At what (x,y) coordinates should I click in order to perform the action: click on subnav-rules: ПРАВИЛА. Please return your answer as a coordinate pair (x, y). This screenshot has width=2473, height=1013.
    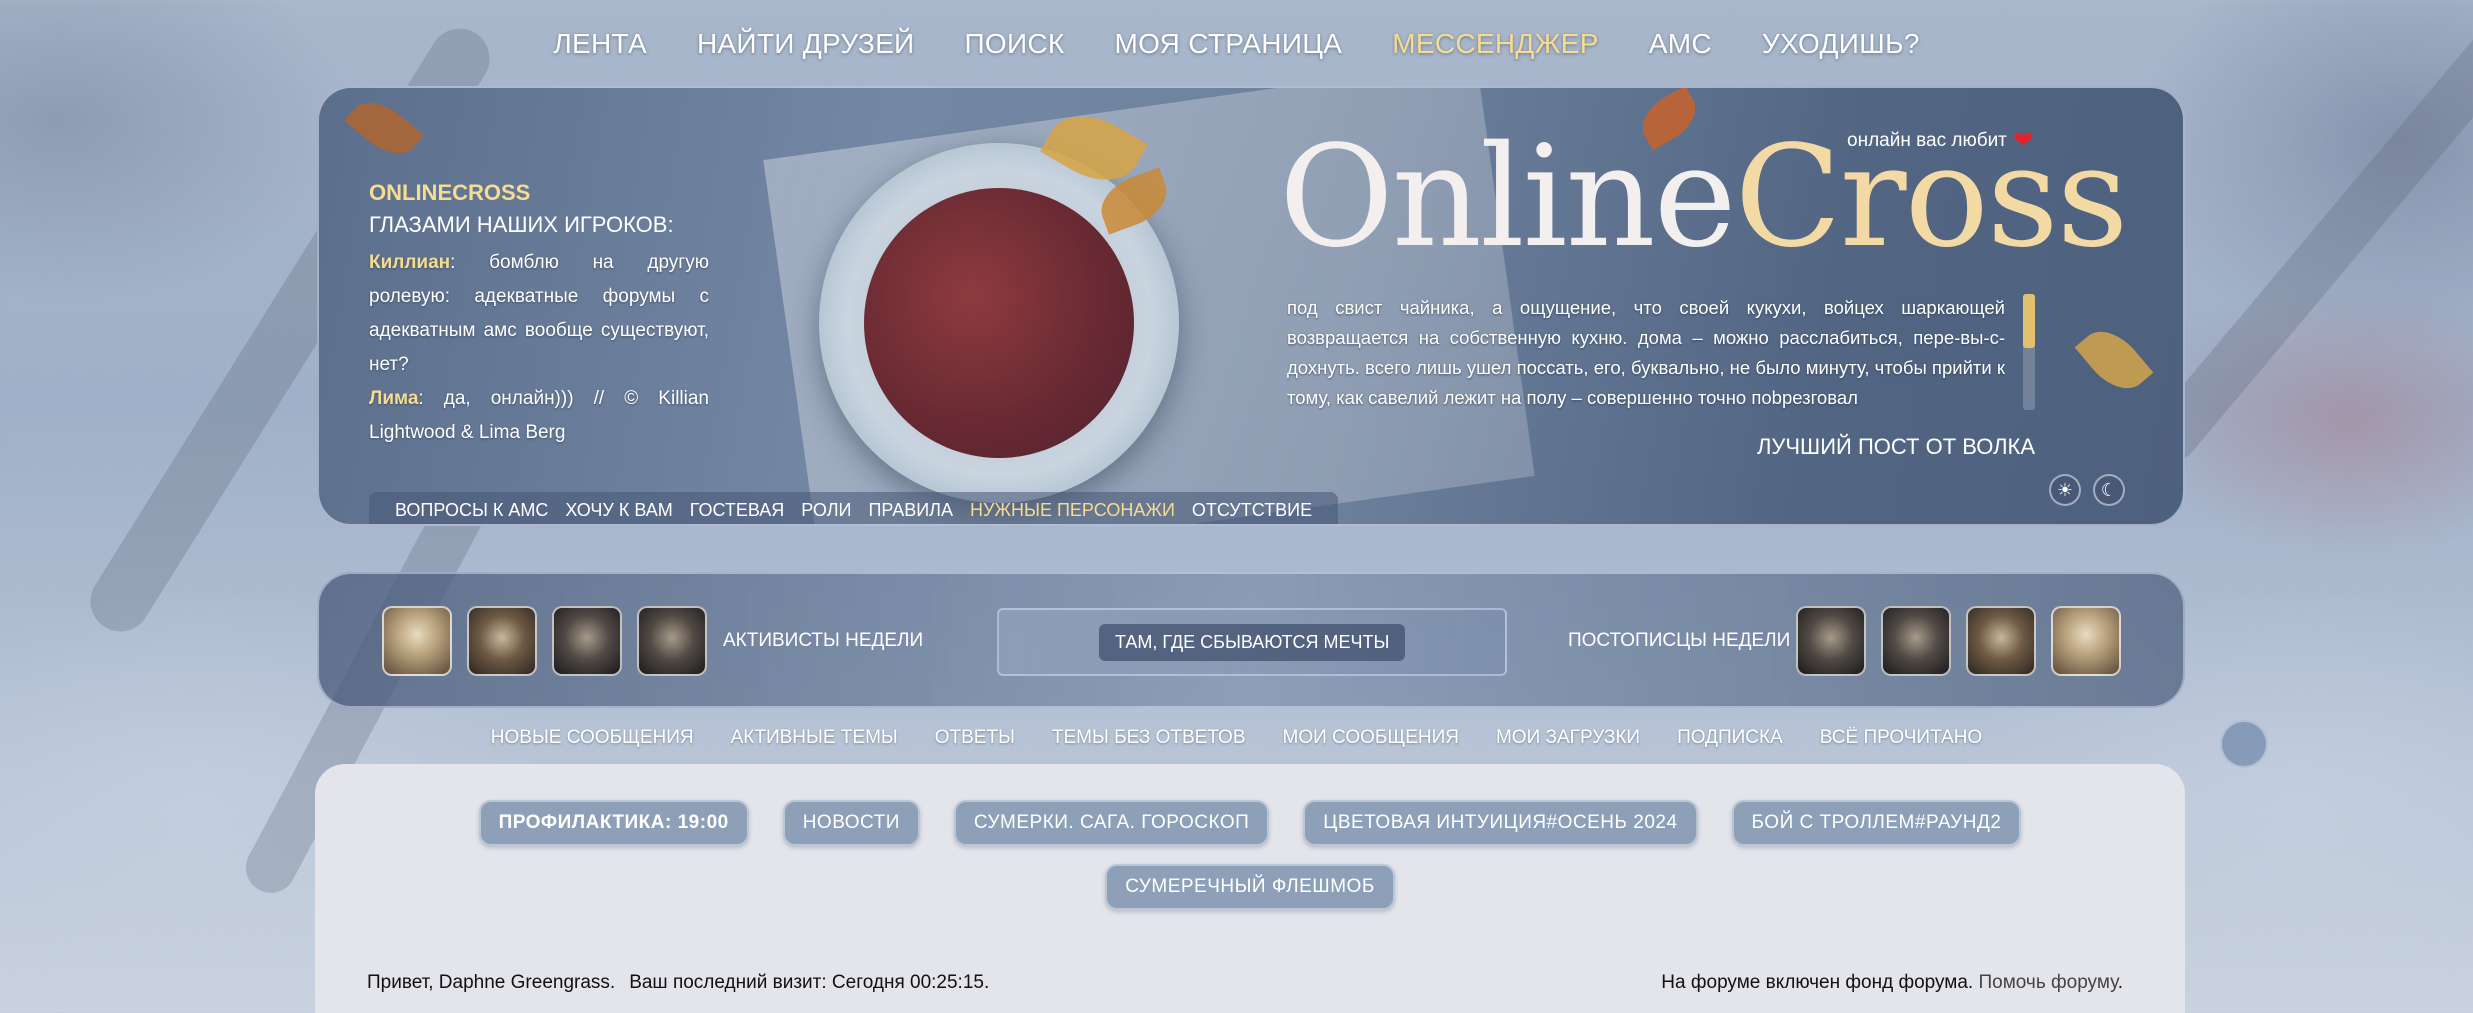
    Looking at the image, I should click on (910, 510).